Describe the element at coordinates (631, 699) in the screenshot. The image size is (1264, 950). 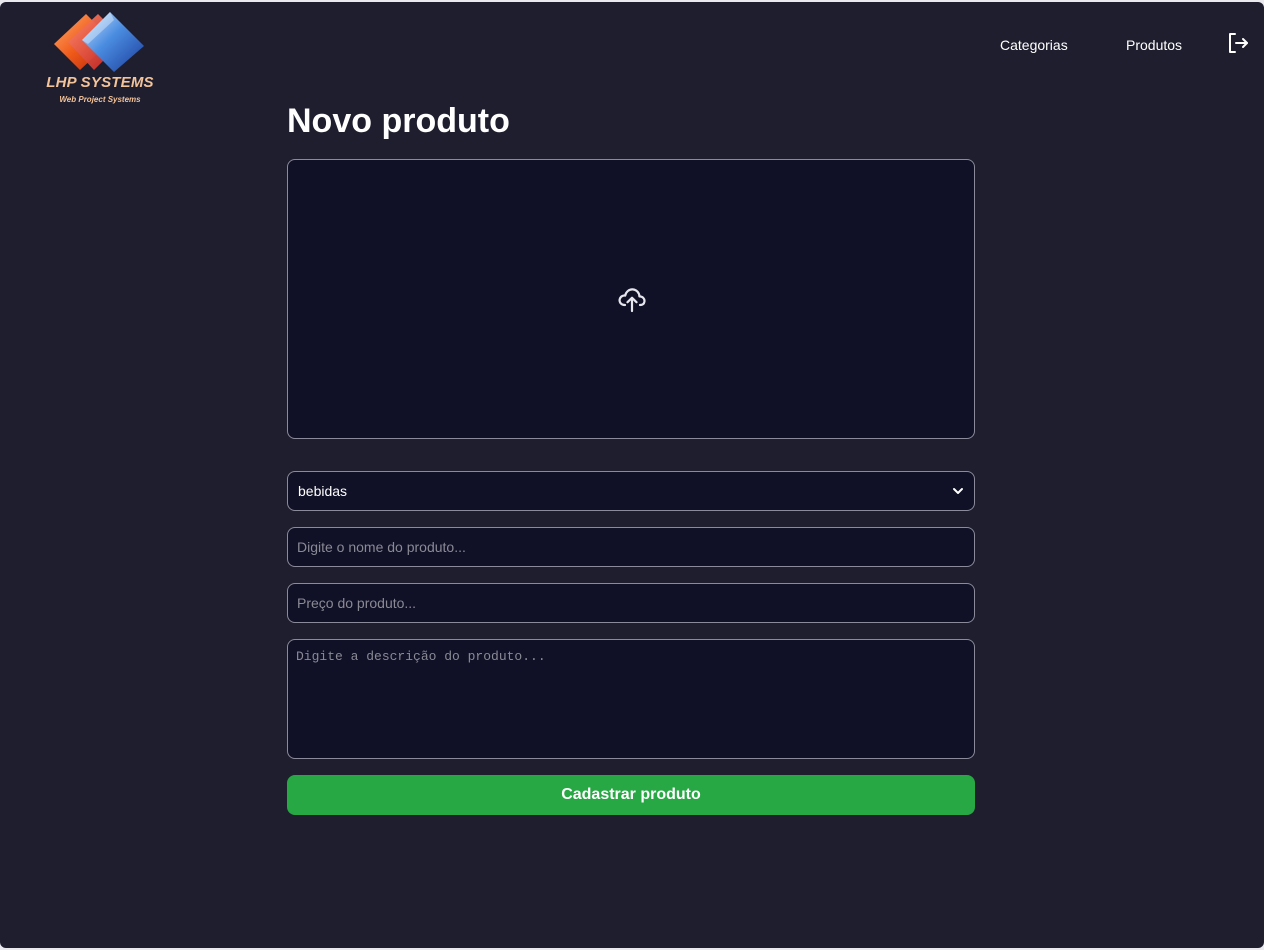
I see `product-description-input` at that location.